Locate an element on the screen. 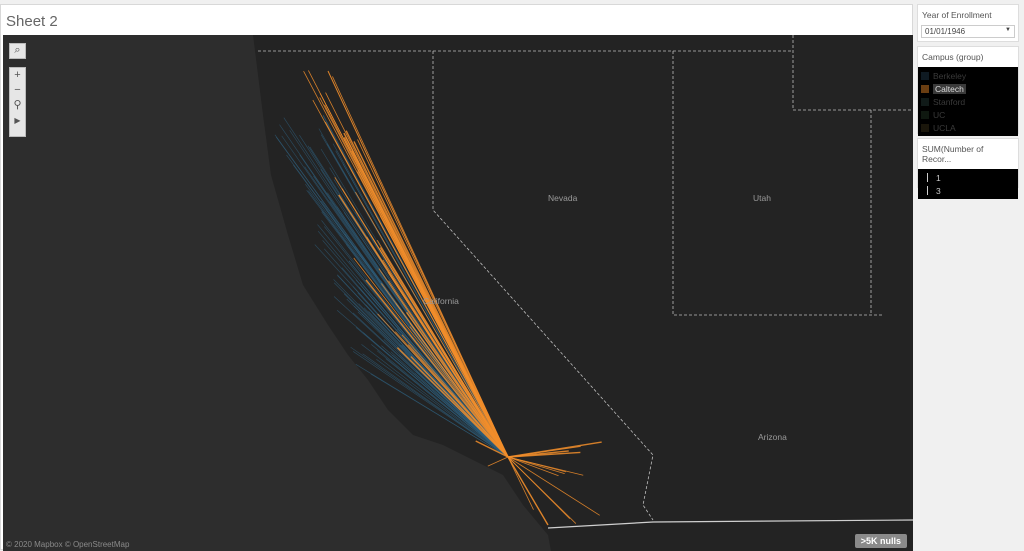 The height and width of the screenshot is (551, 1024). legend-item-stanford: Stanford is located at coordinates (968, 101).